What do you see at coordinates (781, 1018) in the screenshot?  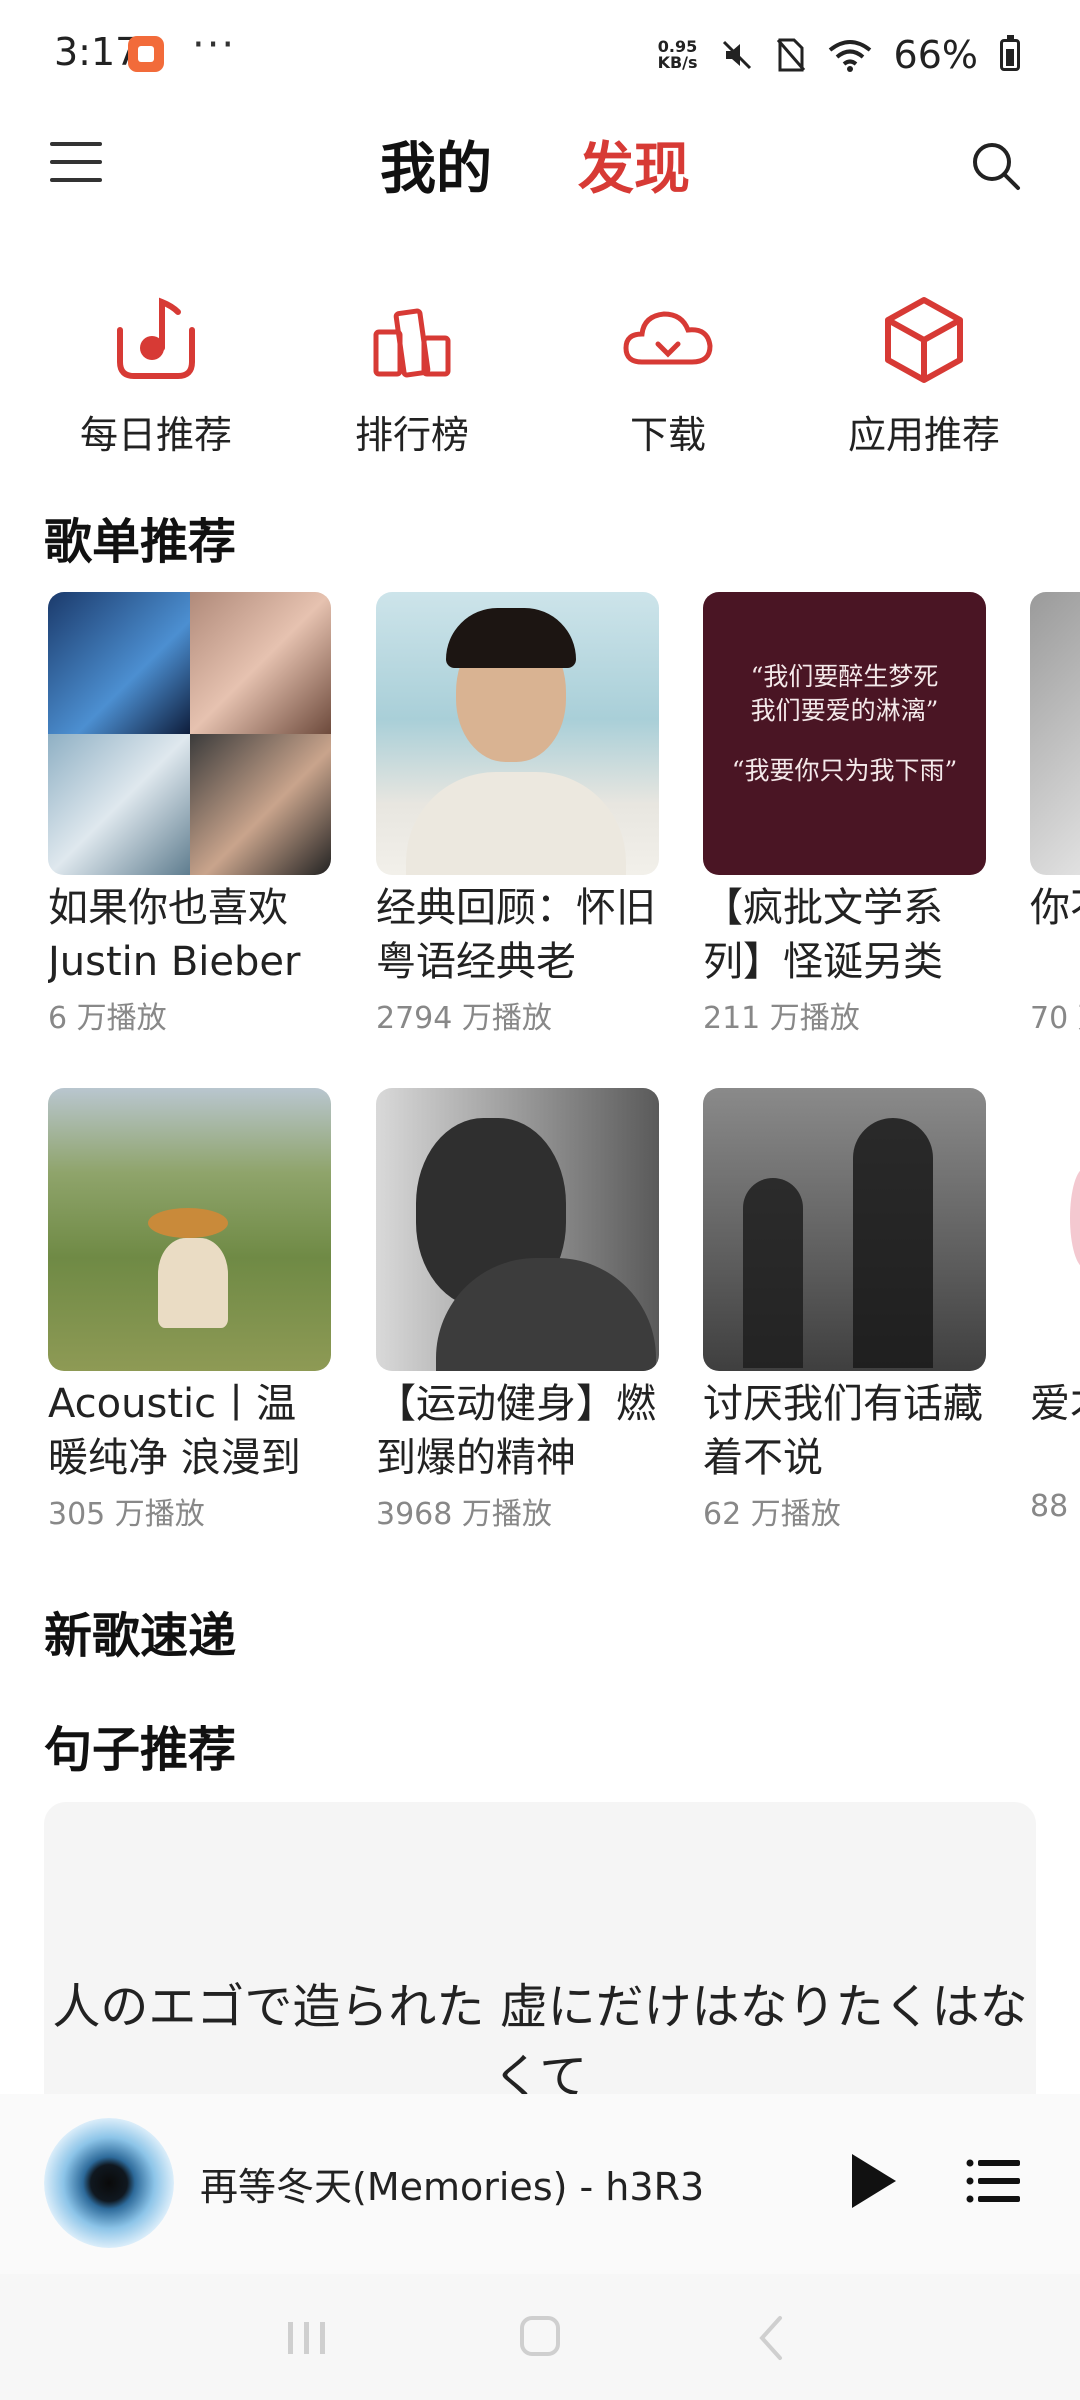 I see `playlist-play-count: 211 万播放` at bounding box center [781, 1018].